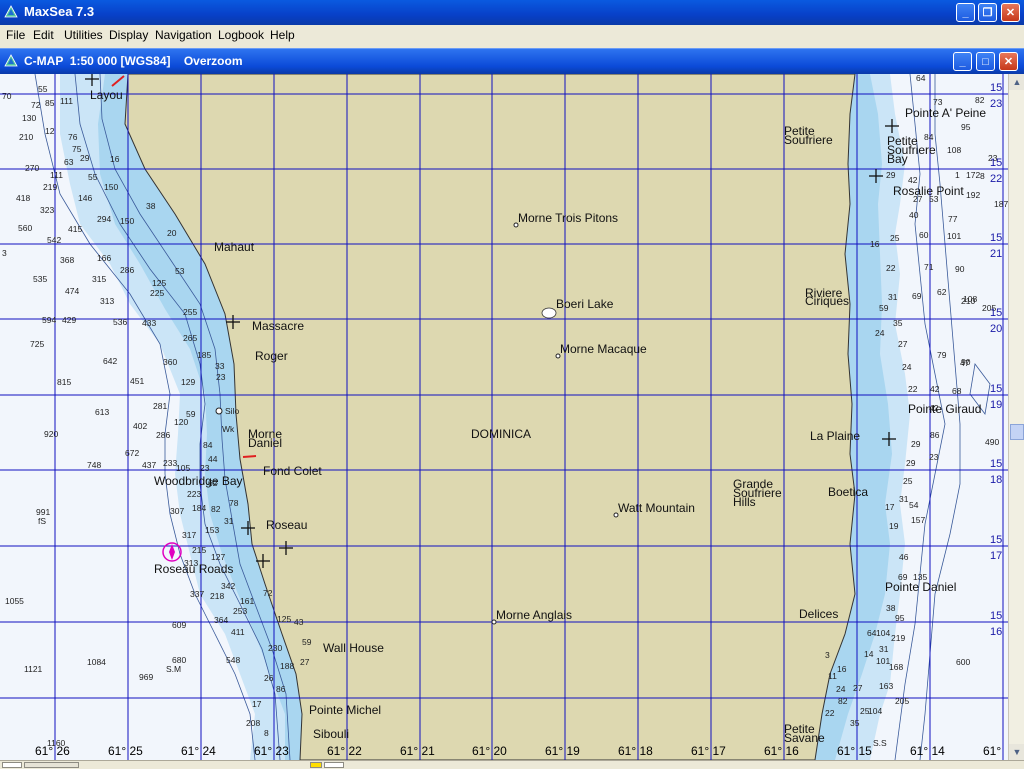  Describe the element at coordinates (29, 118) in the screenshot. I see `svg-text: 130` at that location.